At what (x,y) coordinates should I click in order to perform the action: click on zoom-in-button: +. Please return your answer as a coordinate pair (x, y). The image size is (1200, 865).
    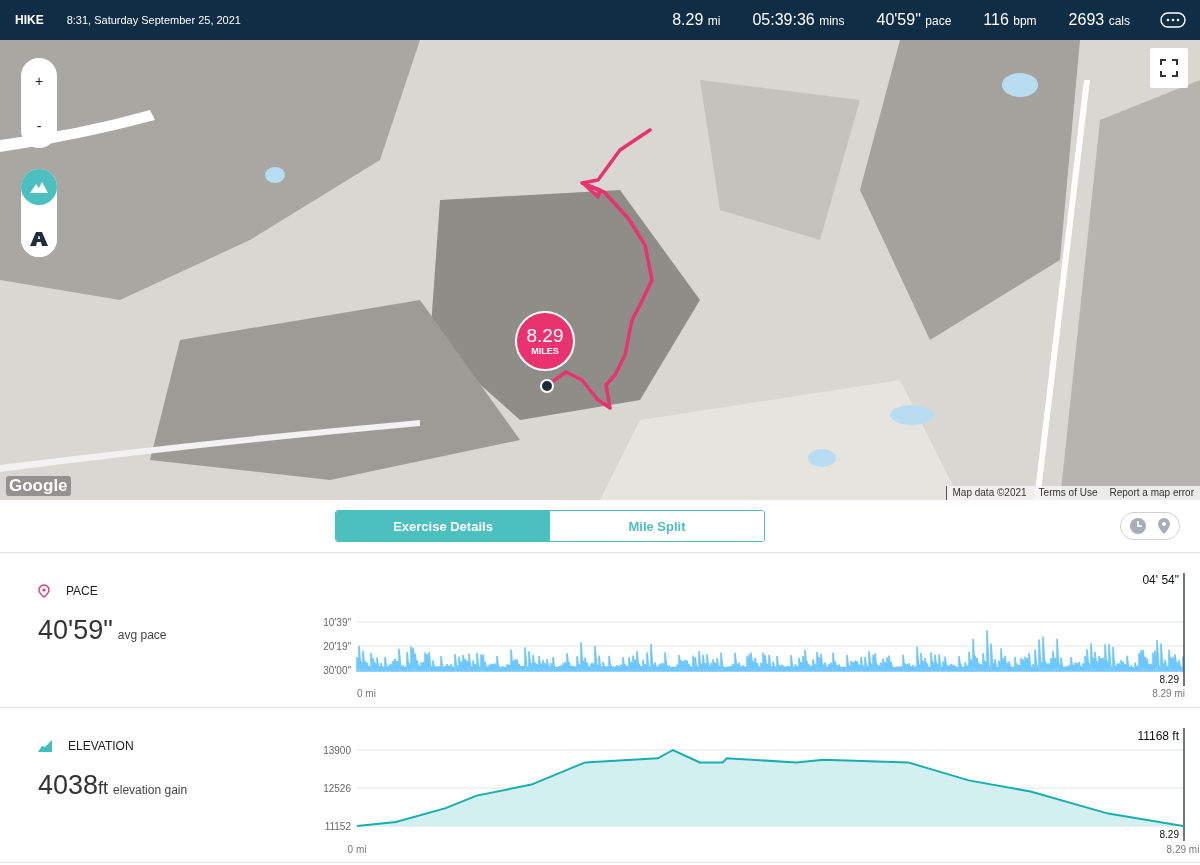
    Looking at the image, I should click on (39, 80).